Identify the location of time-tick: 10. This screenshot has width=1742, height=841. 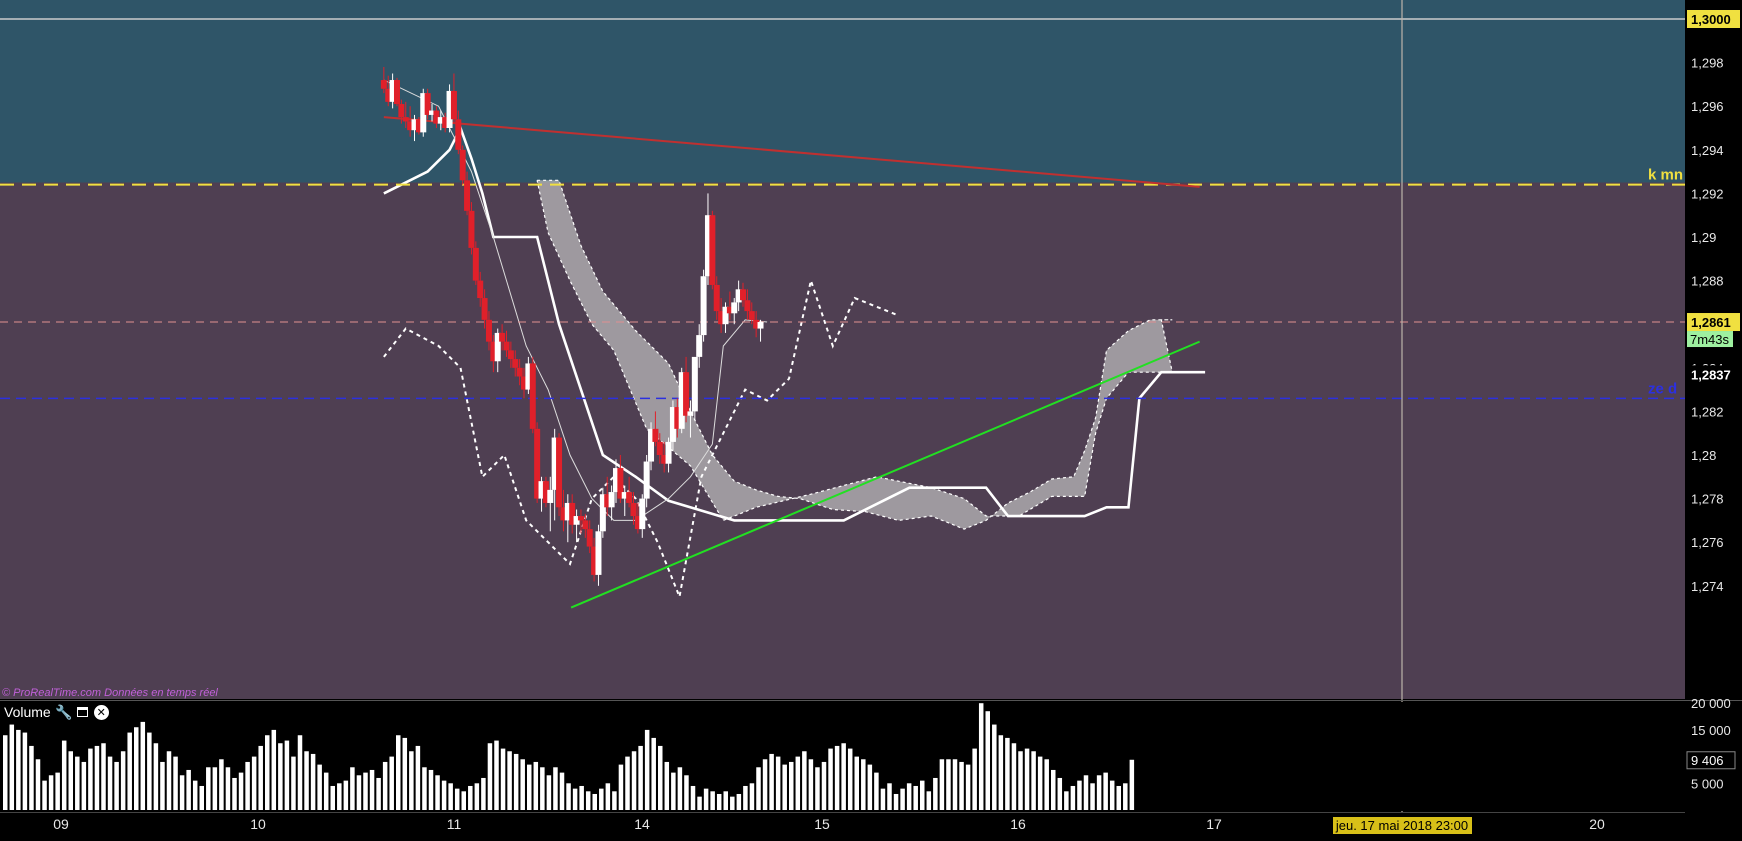
(258, 824).